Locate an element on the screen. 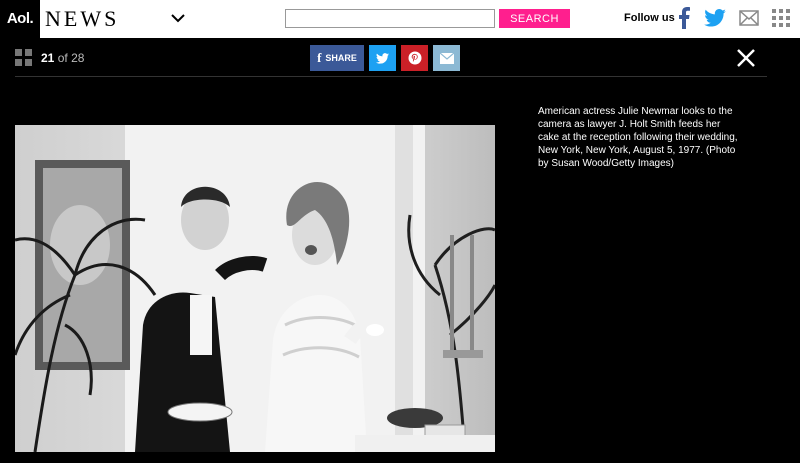  aol-logo: Aol. is located at coordinates (20, 19).